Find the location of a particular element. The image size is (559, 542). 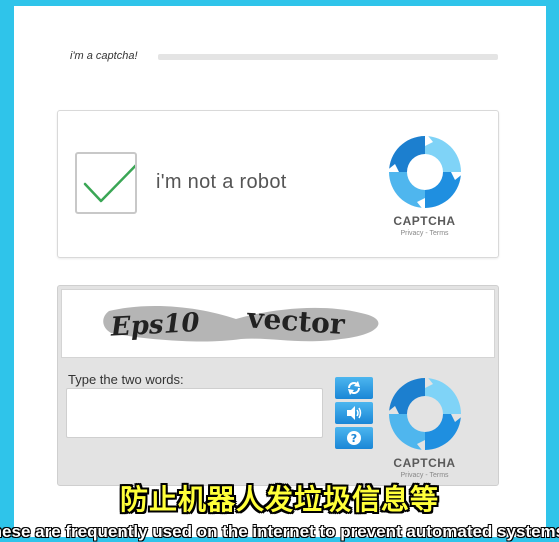

captcha-word-2: vector is located at coordinates (296, 321).